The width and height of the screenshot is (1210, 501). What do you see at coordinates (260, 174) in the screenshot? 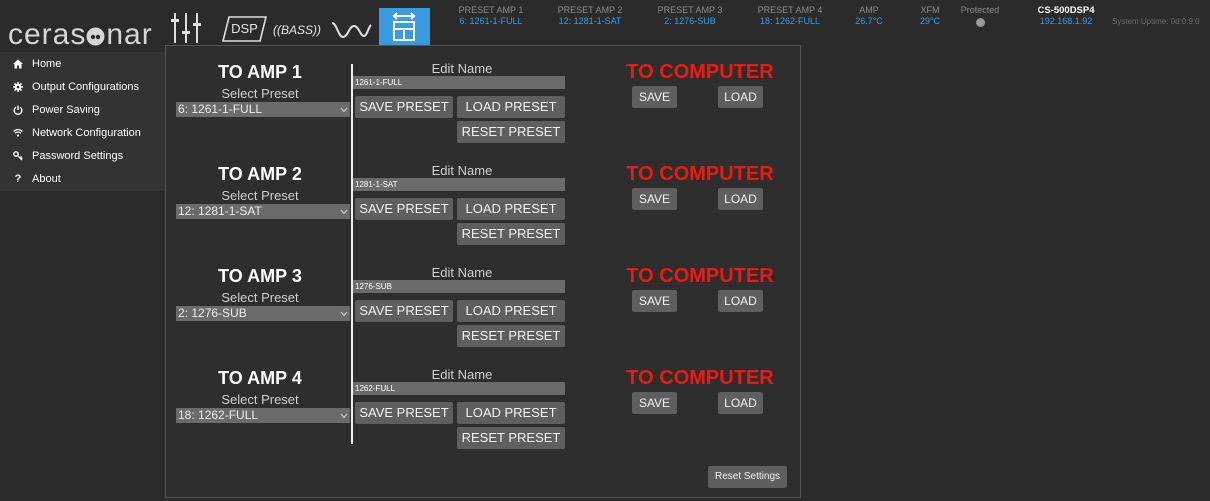
I see `amp-title: TO AMP 2` at bounding box center [260, 174].